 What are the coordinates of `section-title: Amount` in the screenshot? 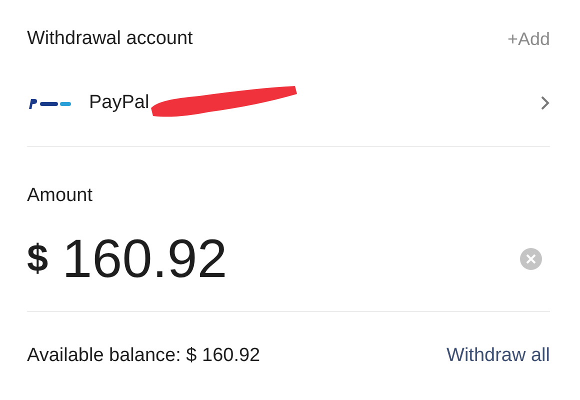 It's located at (60, 196).